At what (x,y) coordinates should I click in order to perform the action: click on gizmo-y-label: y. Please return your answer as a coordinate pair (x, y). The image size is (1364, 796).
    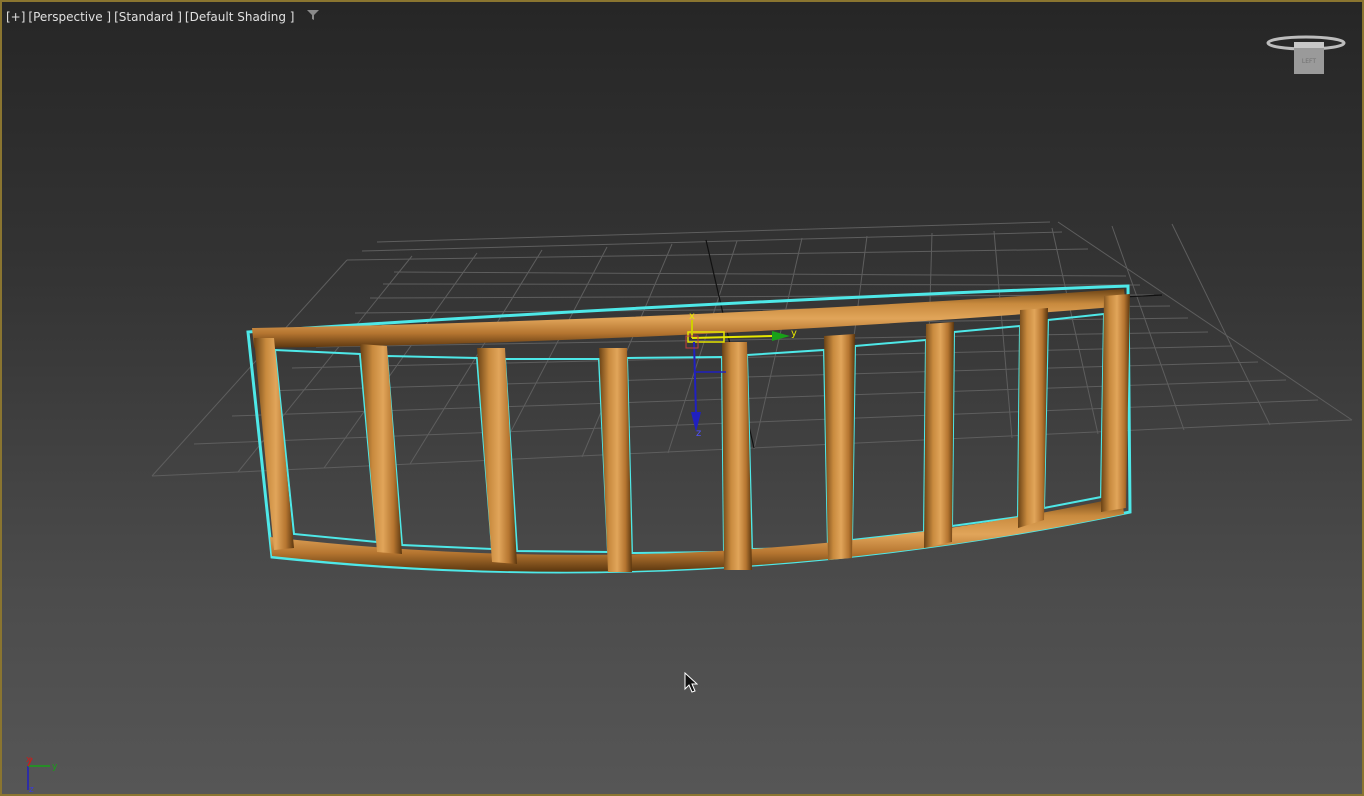
    Looking at the image, I should click on (794, 333).